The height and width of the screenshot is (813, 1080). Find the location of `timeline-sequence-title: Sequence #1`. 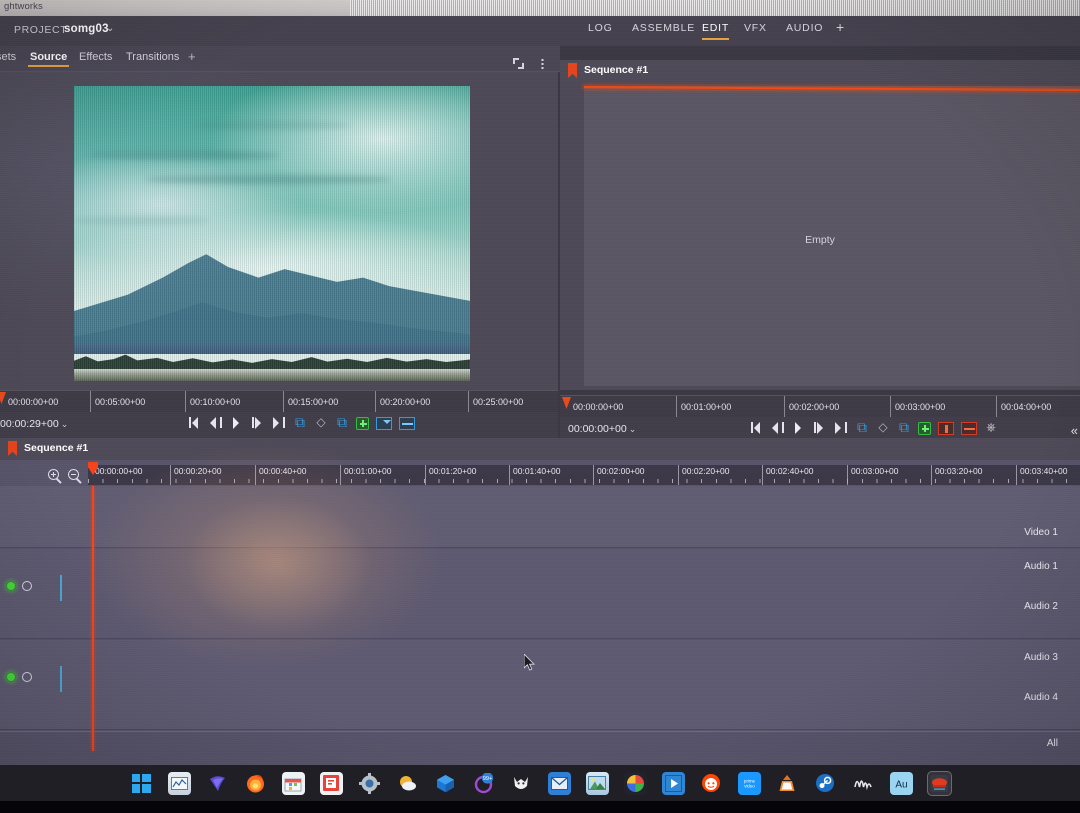

timeline-sequence-title: Sequence #1 is located at coordinates (56, 448).